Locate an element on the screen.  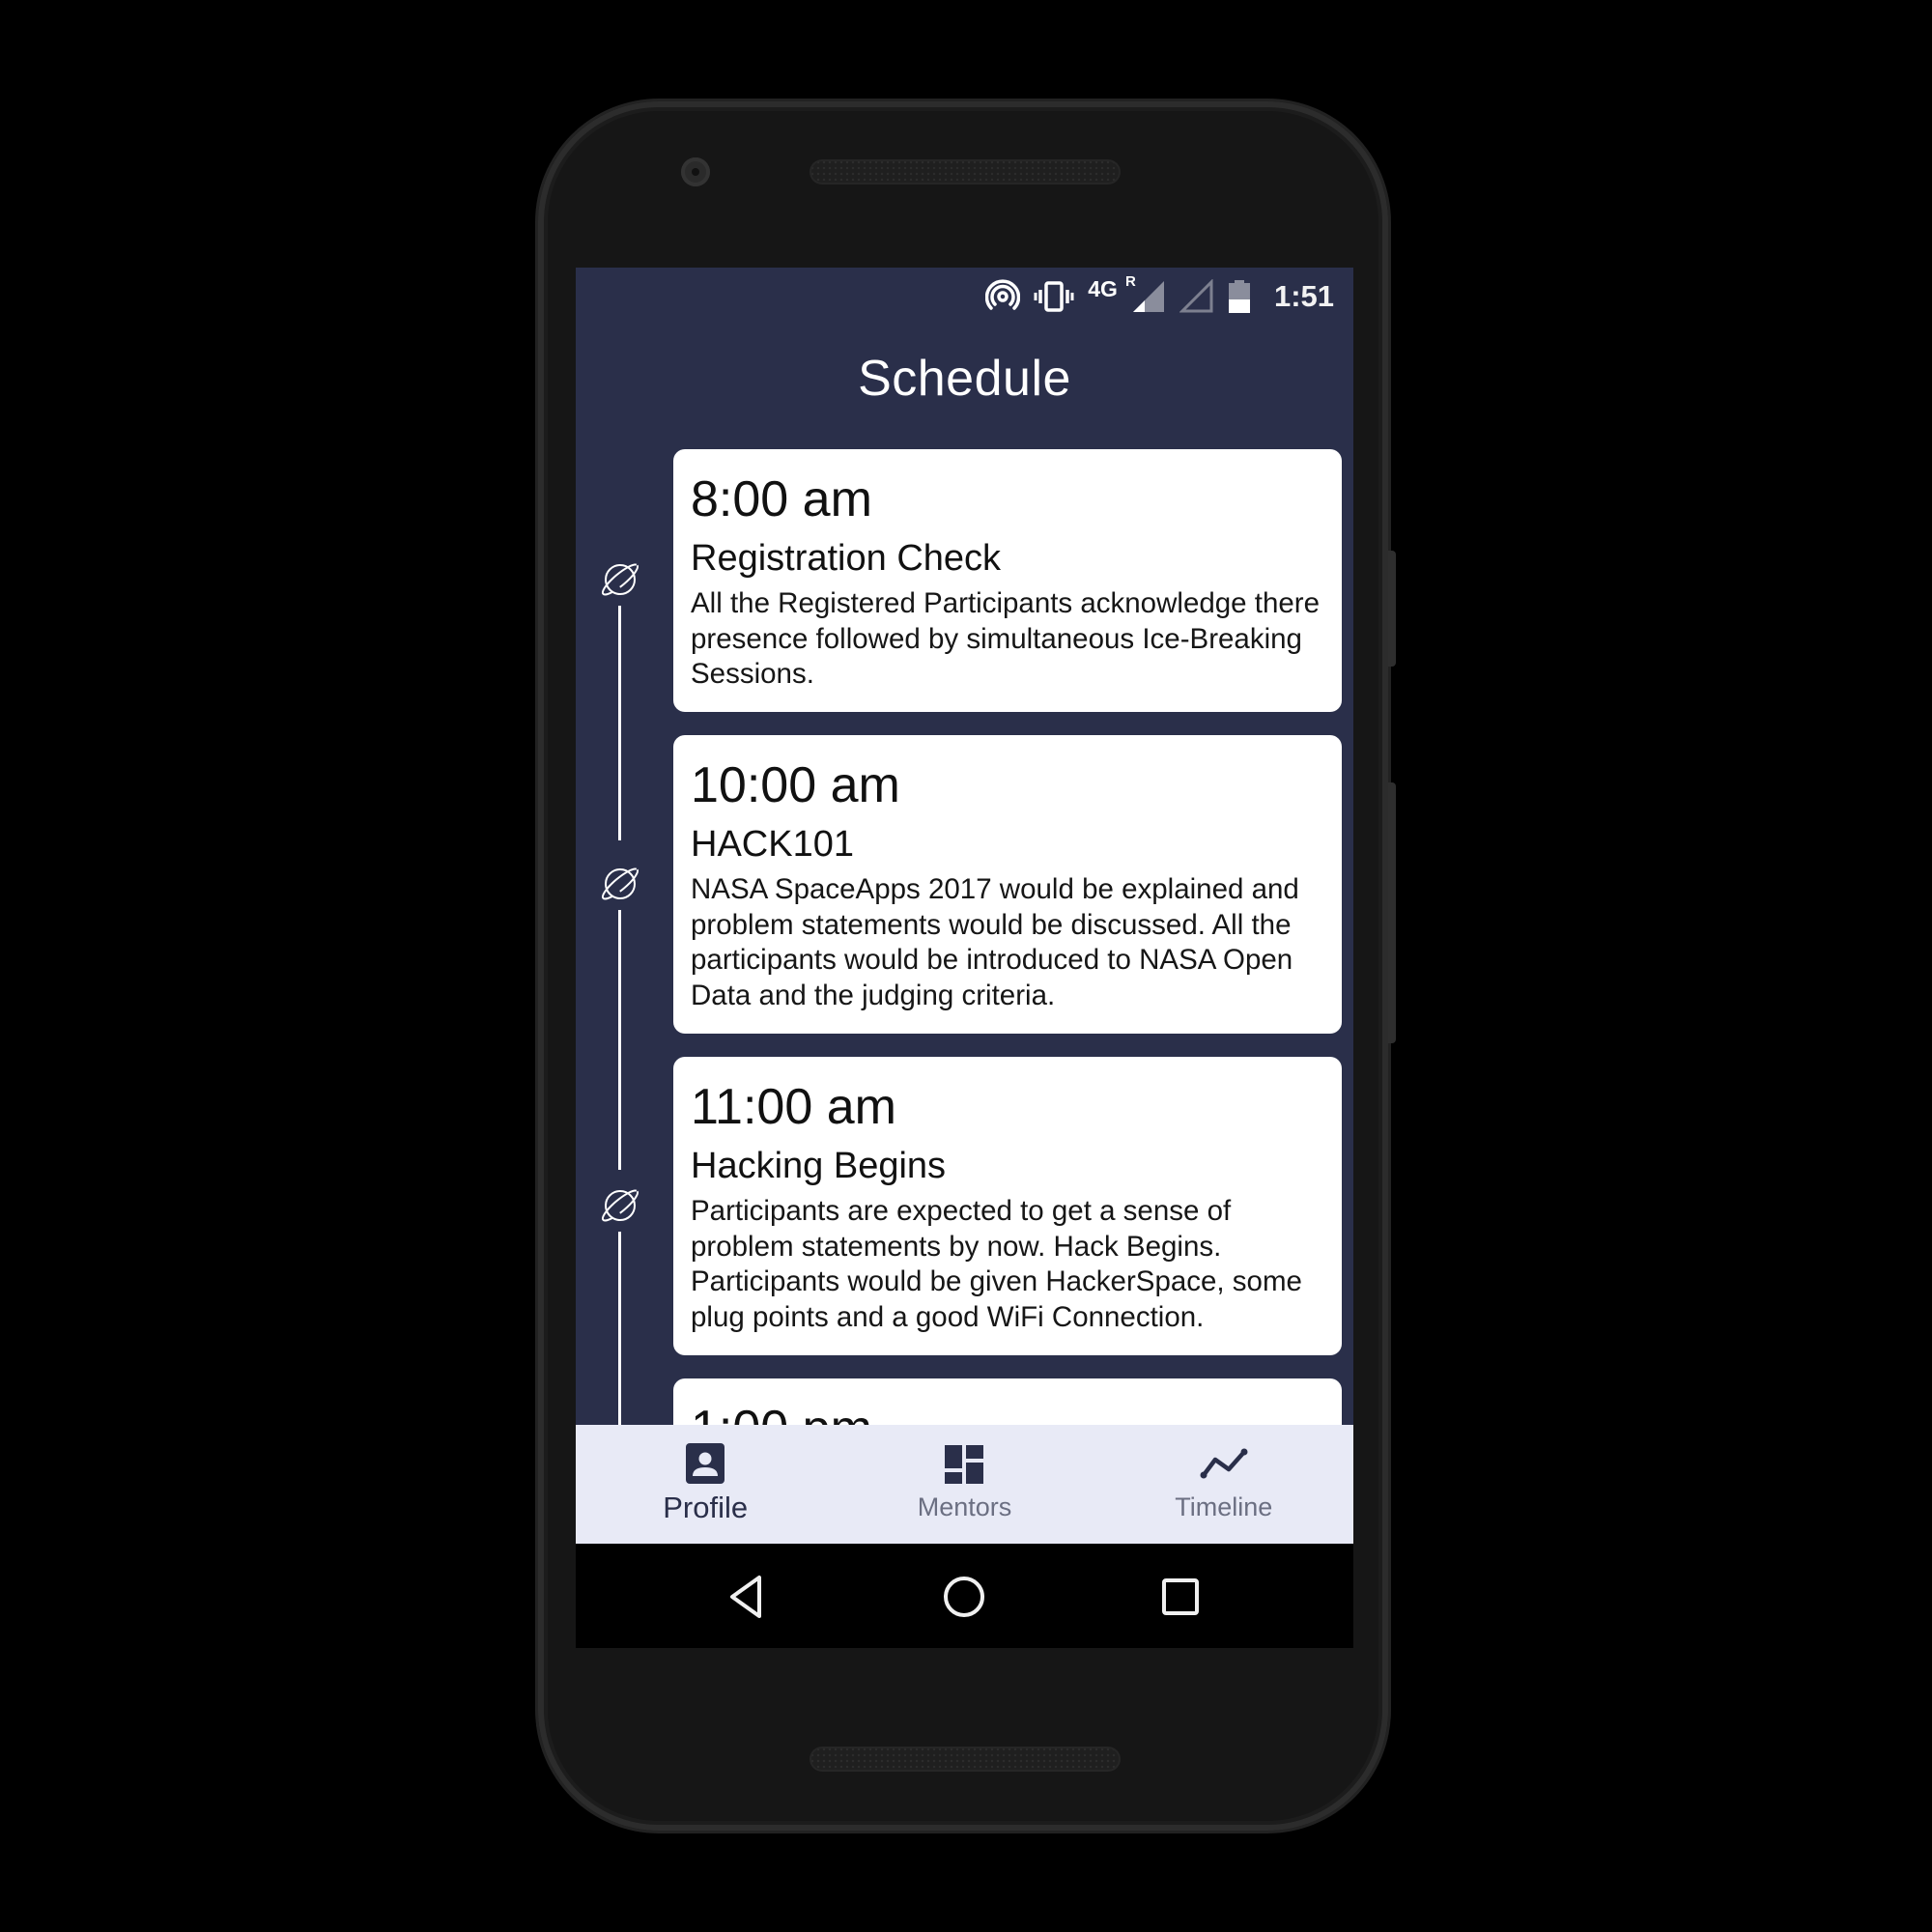
page-title: Schedule is located at coordinates (964, 379).